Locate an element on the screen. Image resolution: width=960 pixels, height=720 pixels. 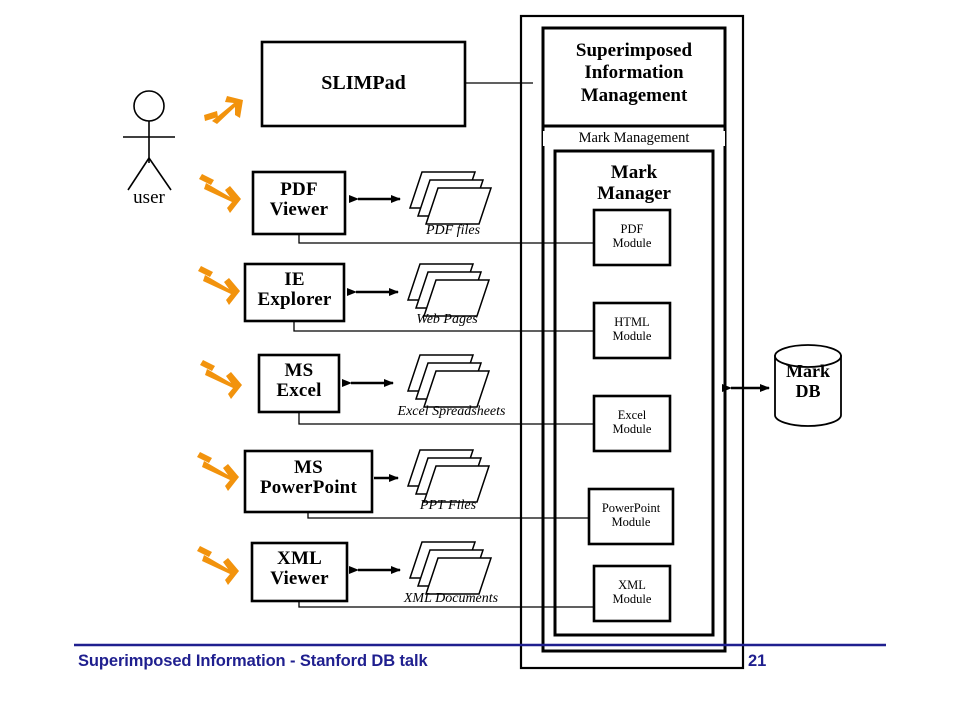
module-box-excel is located at coordinates (632, 423).